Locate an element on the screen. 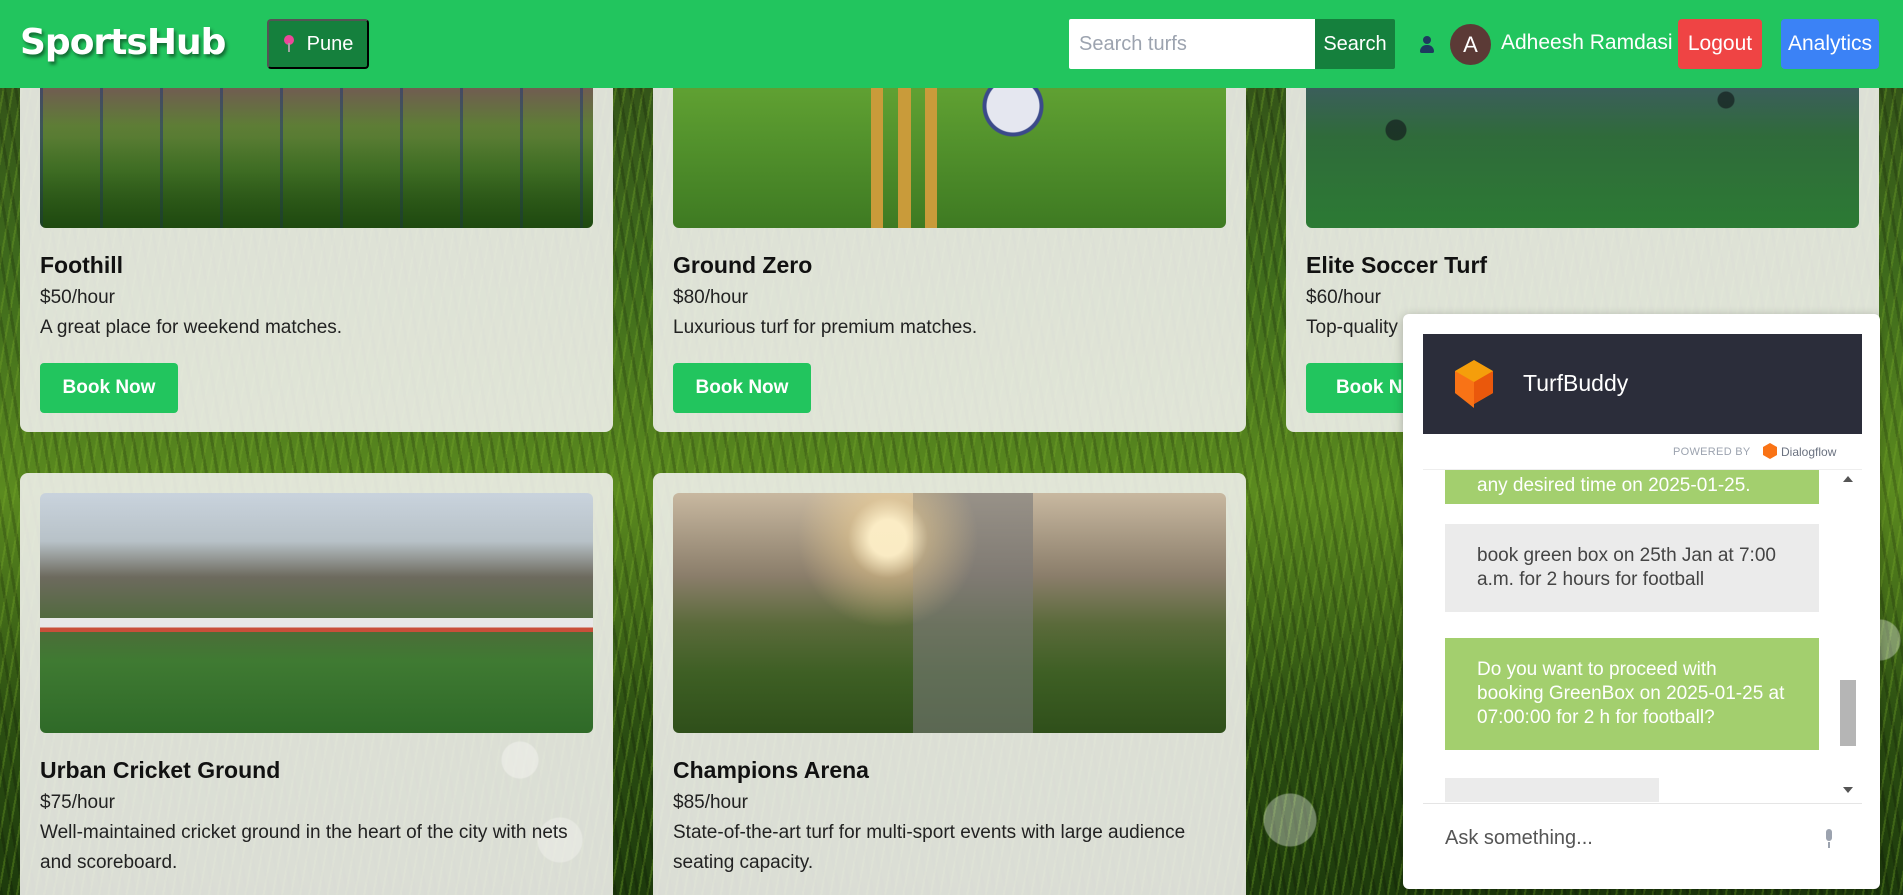  chat-scrollbar-thumb is located at coordinates (1848, 713).